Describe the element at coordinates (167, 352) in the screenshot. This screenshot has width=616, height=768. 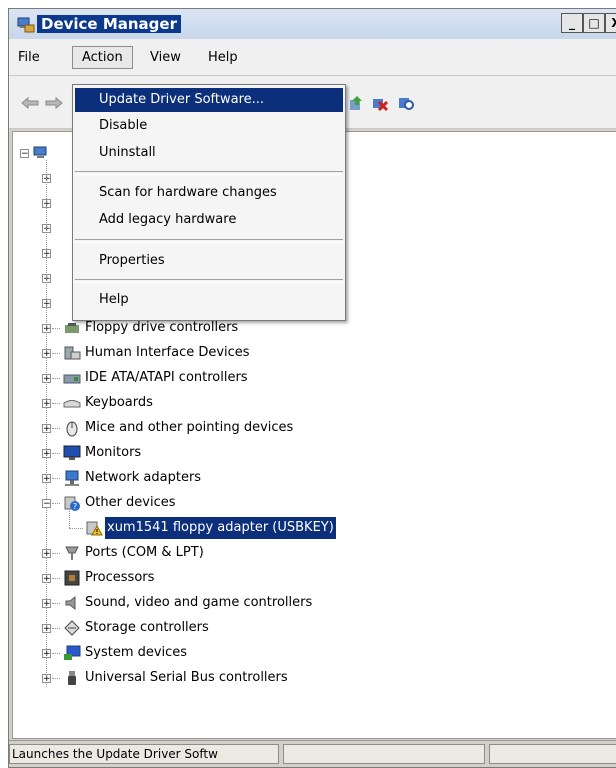
I see `tree-item-label: Human Interface Devices` at that location.